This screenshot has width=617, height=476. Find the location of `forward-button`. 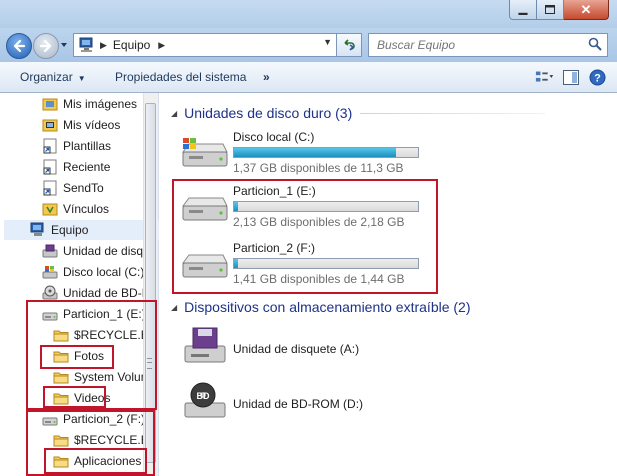

forward-button is located at coordinates (46, 46).